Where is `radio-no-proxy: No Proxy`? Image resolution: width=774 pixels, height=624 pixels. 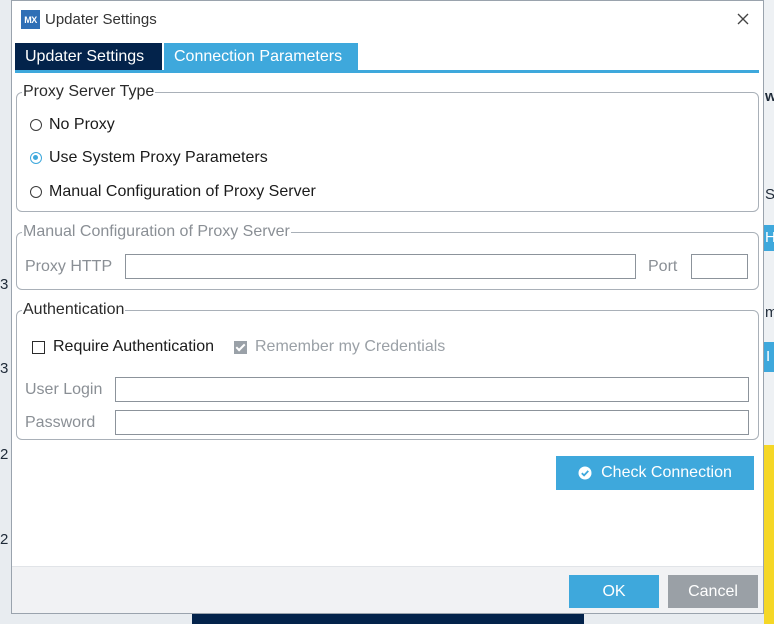 radio-no-proxy: No Proxy is located at coordinates (72, 125).